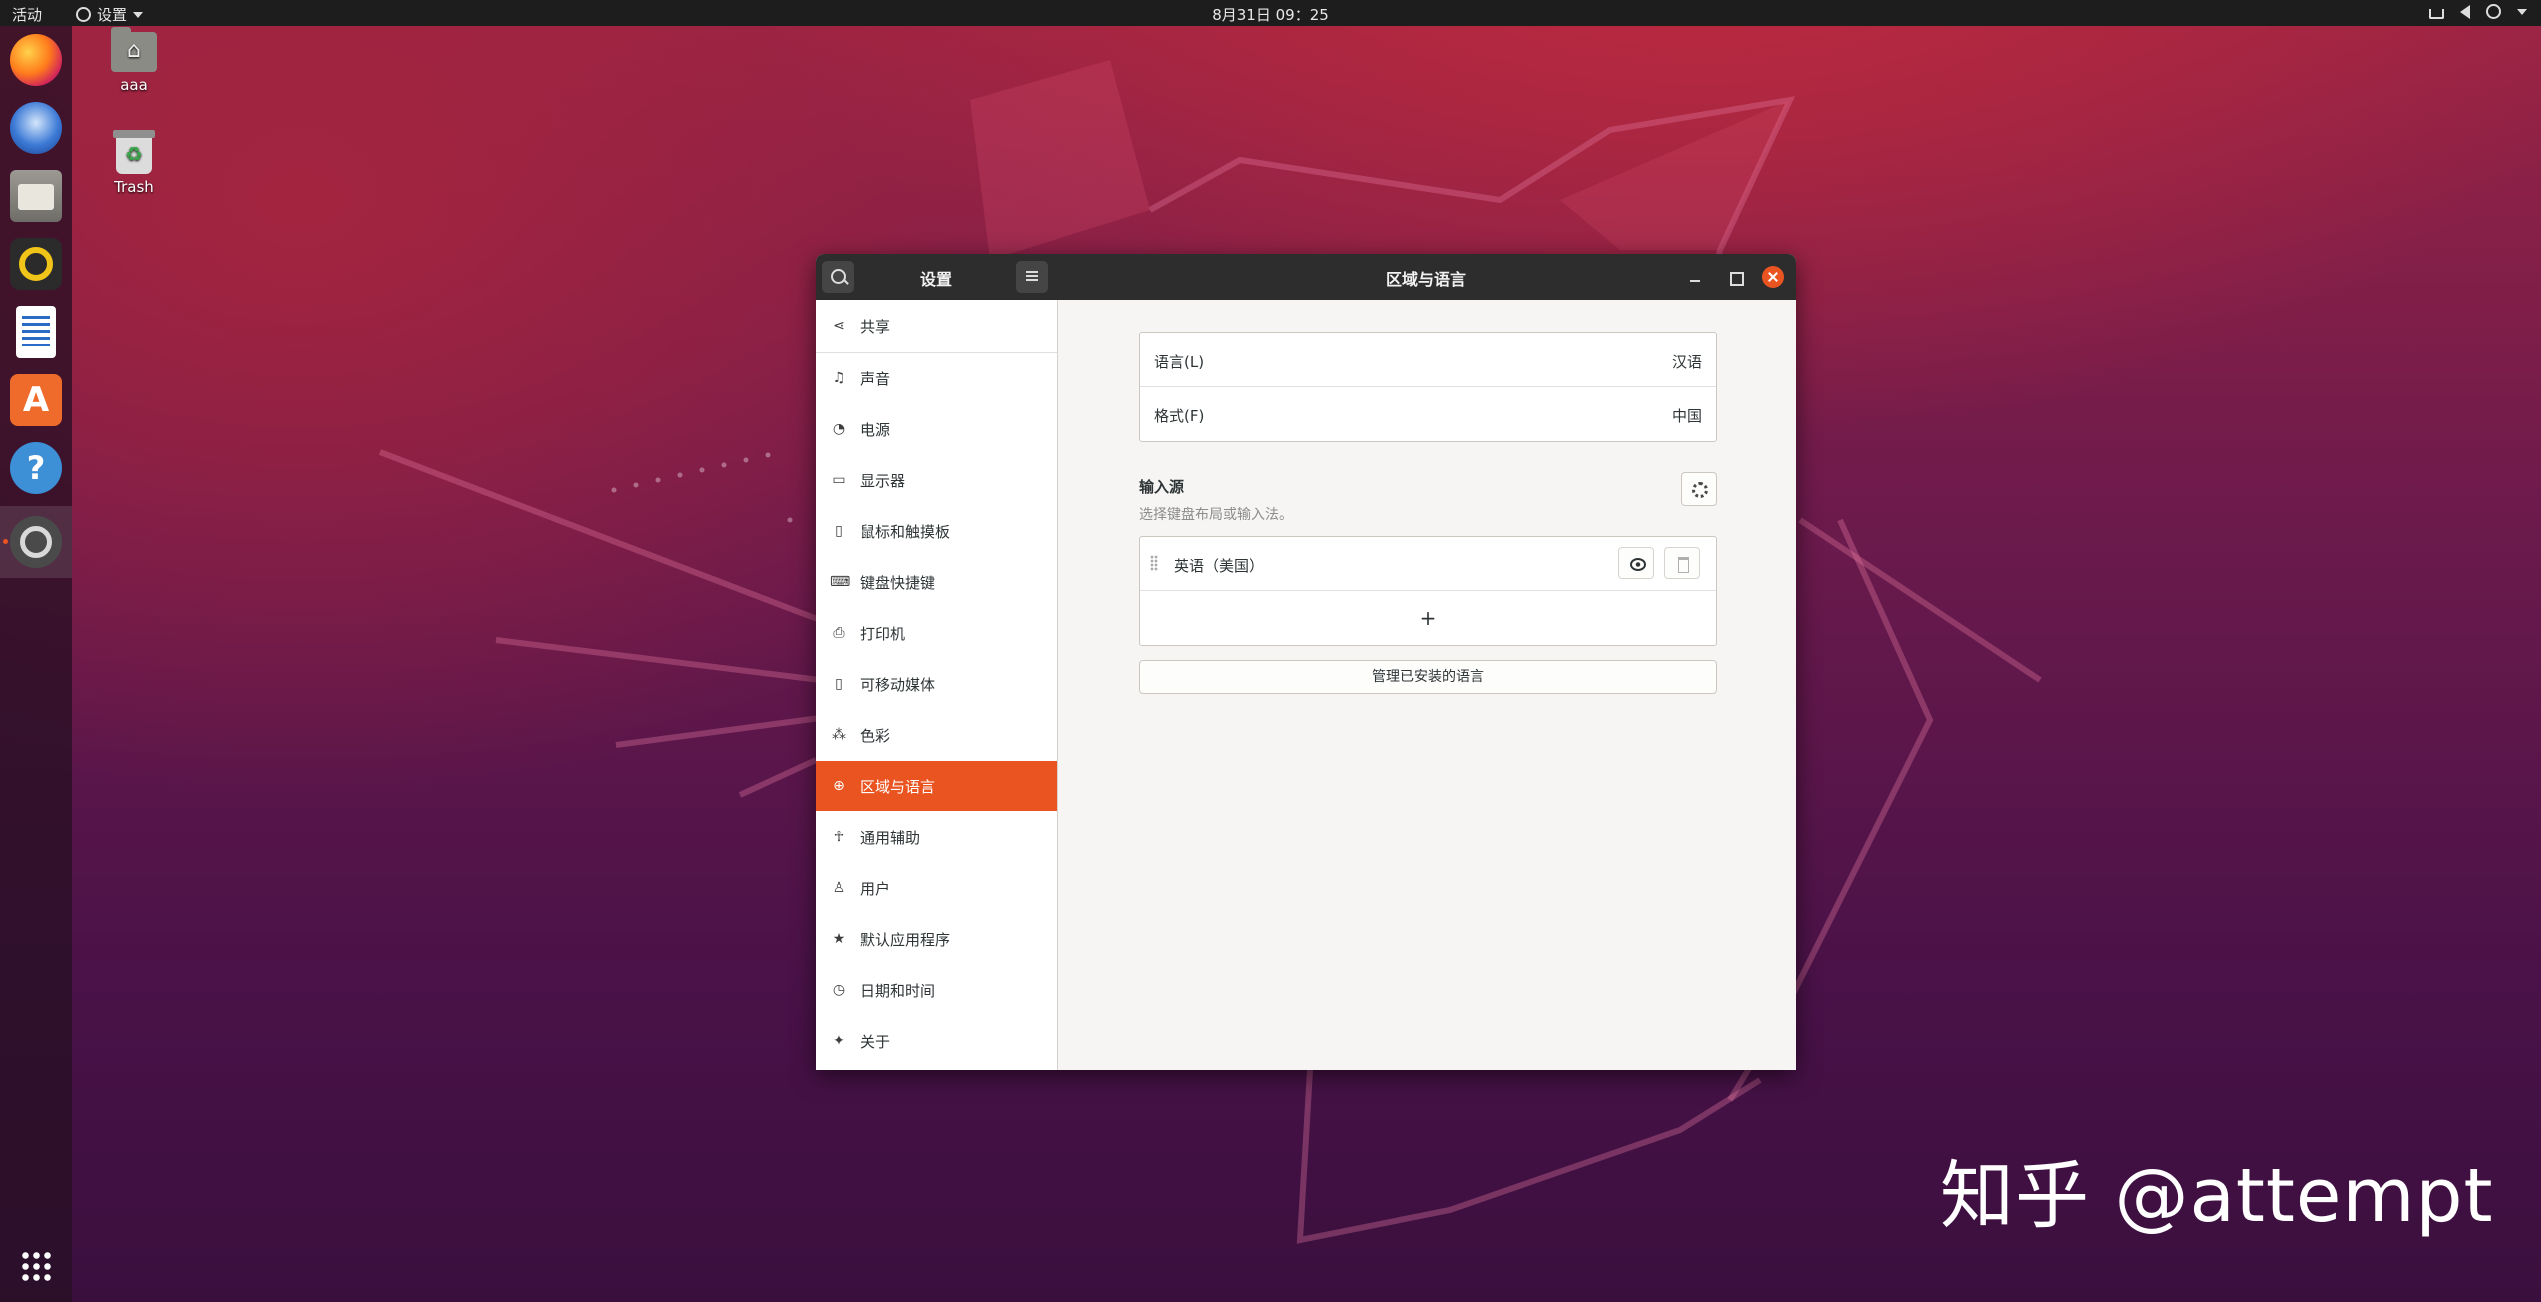 The height and width of the screenshot is (1302, 2541). Describe the element at coordinates (1699, 489) in the screenshot. I see `input-sources-options-button` at that location.